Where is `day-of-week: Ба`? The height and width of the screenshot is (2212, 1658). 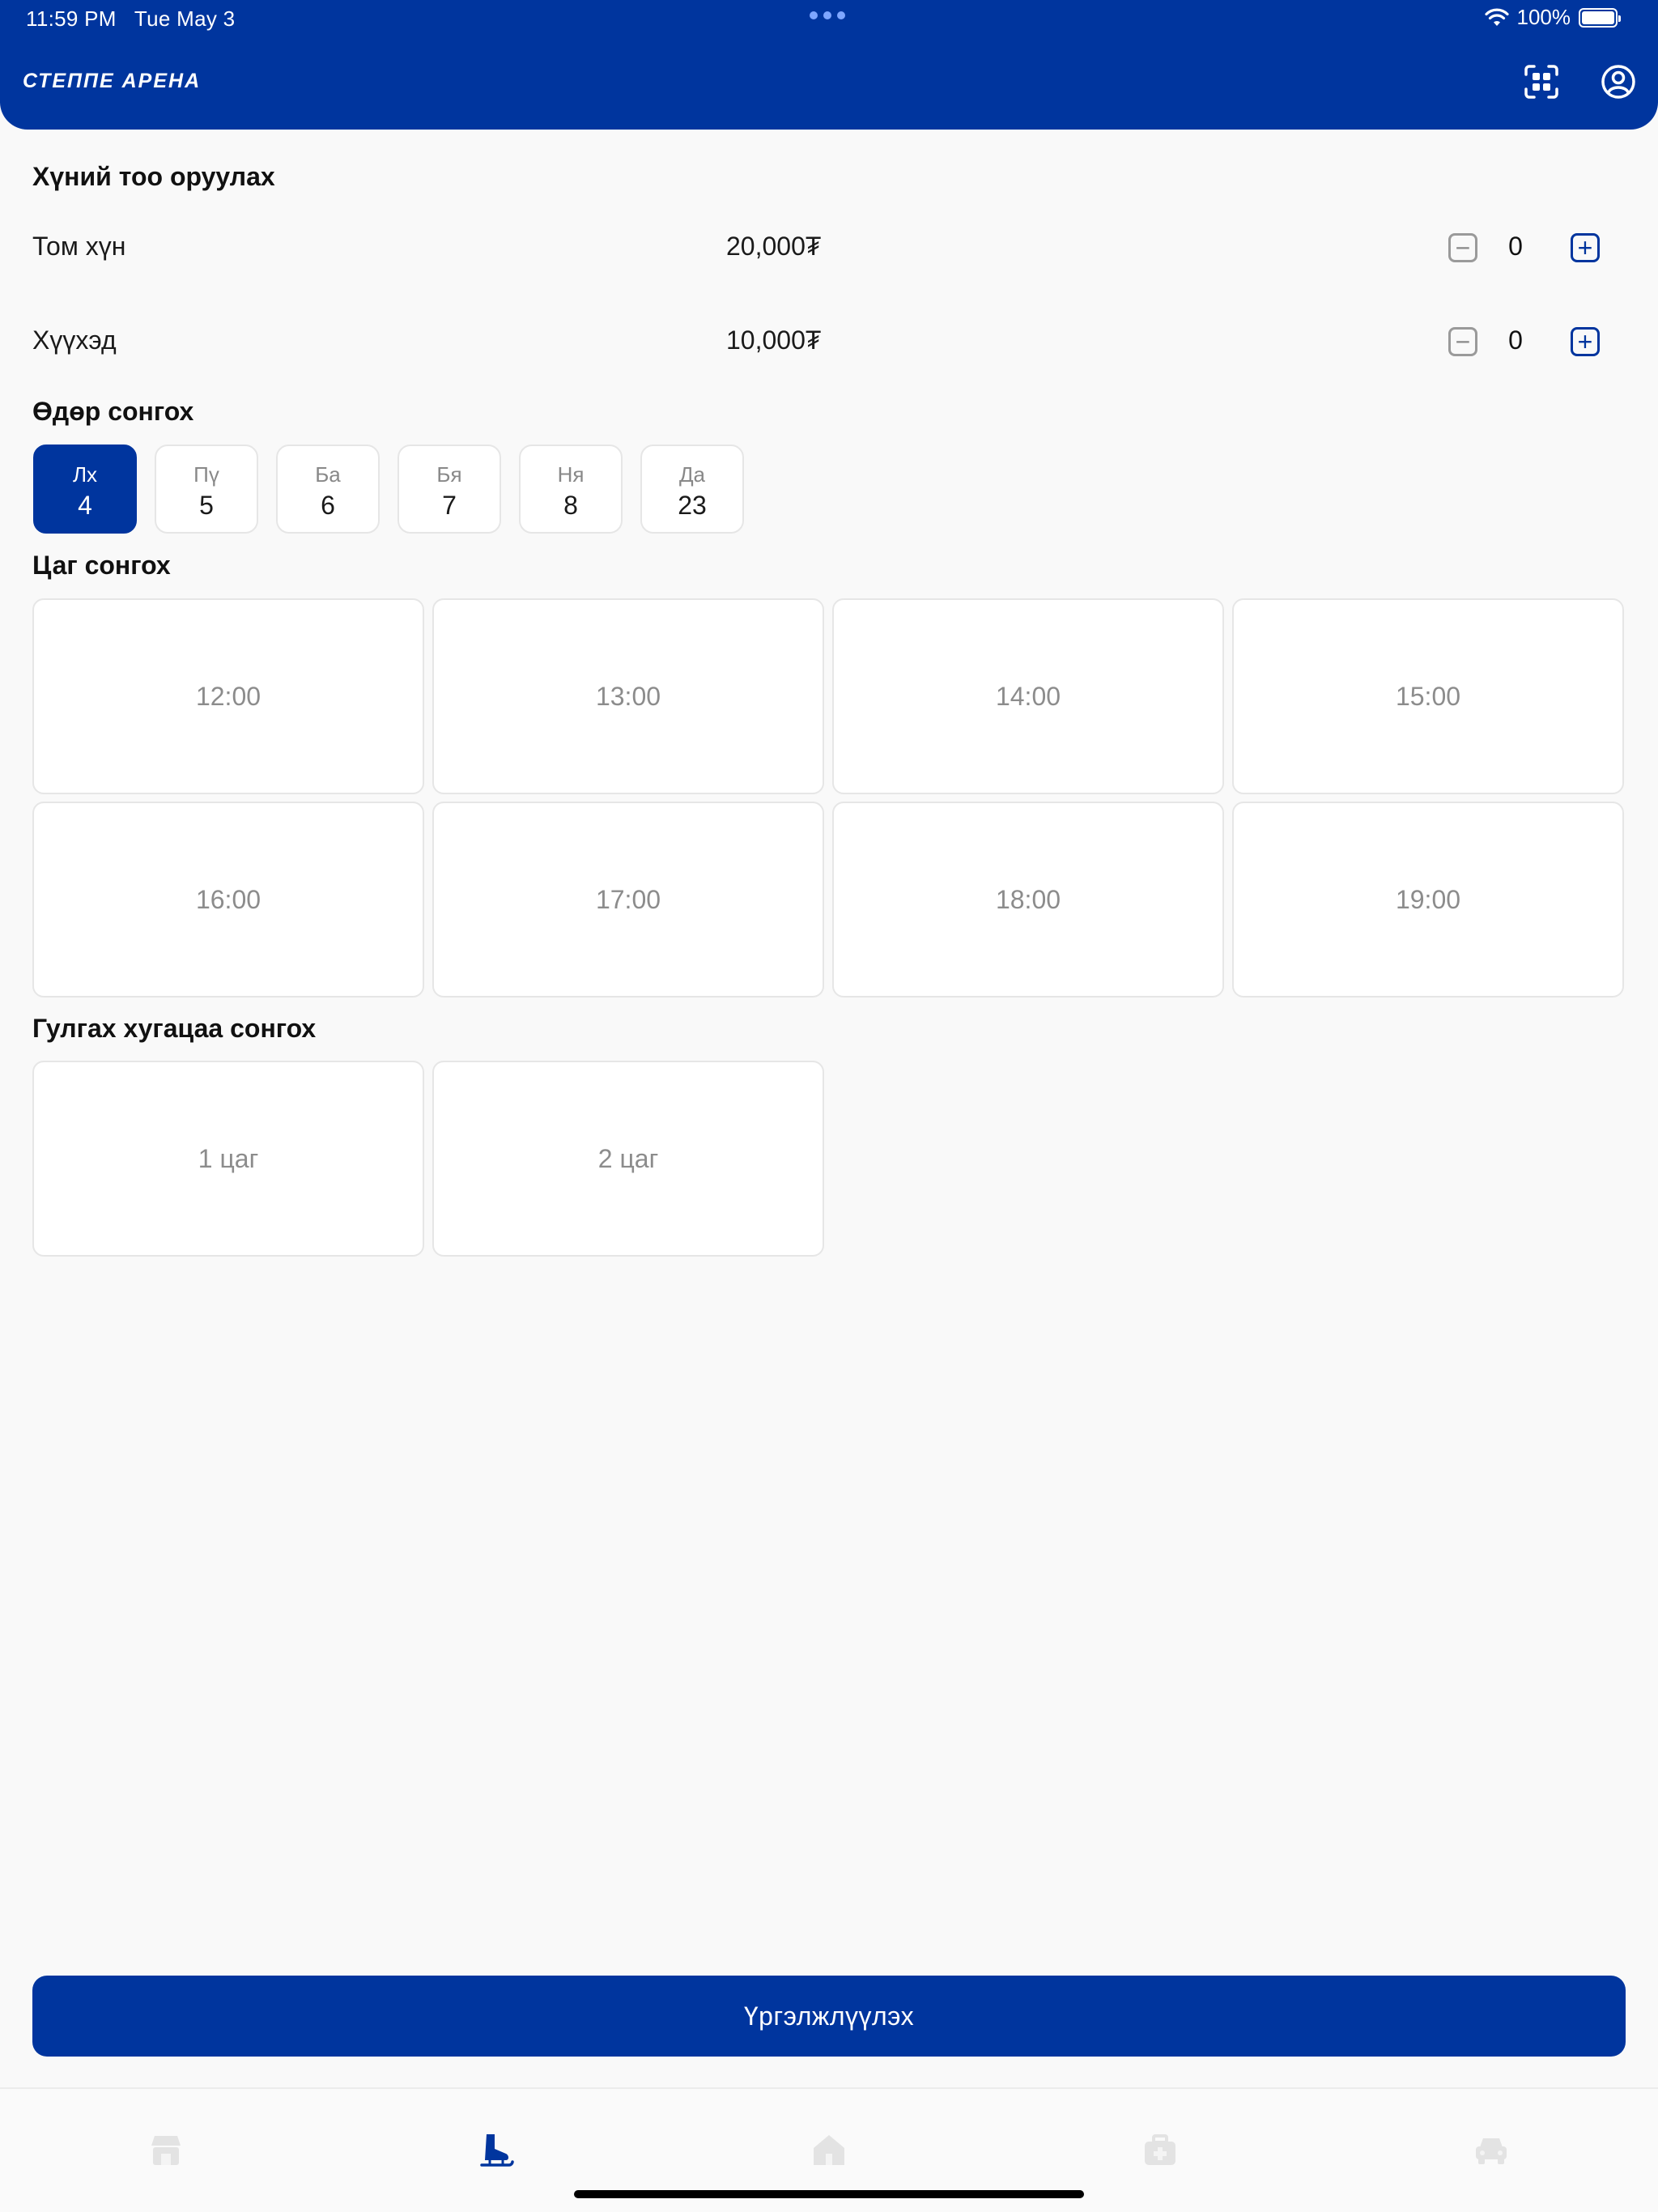
day-of-week: Ба is located at coordinates (328, 475).